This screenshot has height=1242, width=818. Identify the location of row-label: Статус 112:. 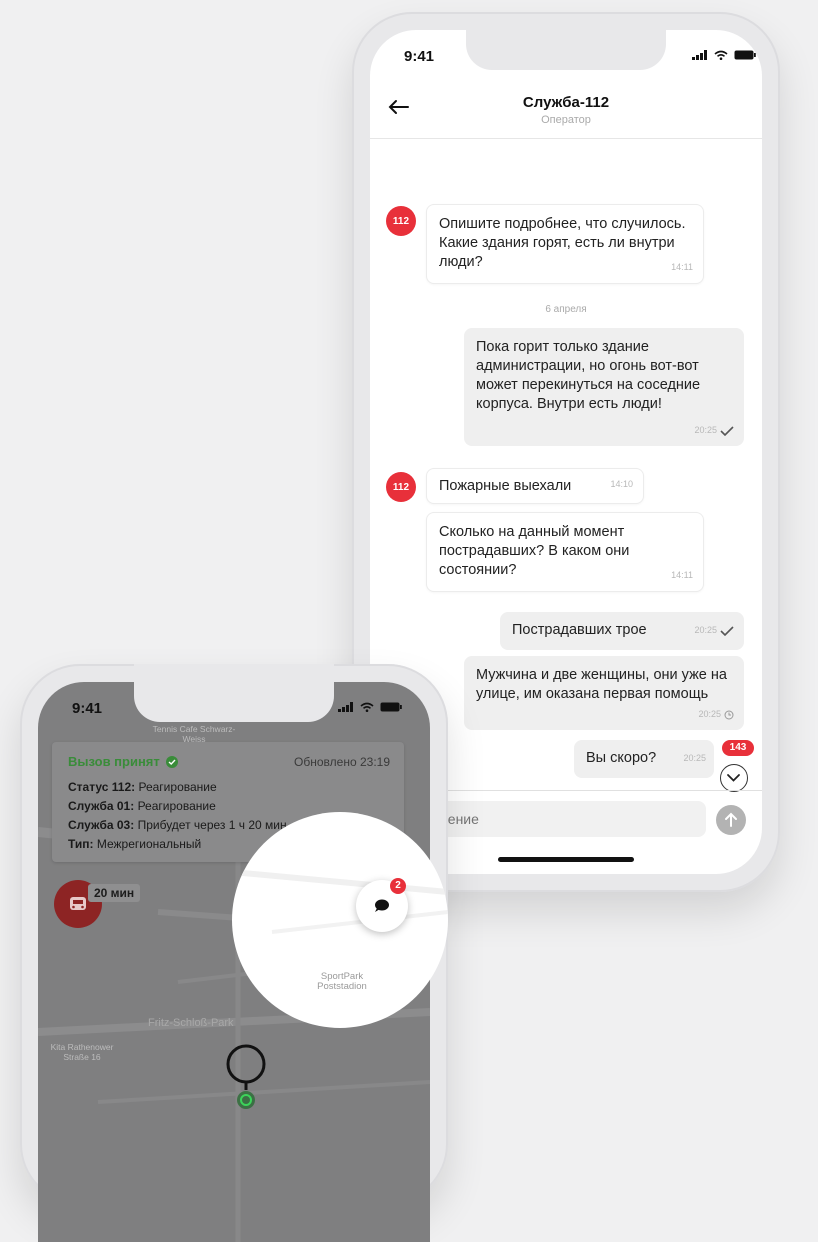
(102, 787).